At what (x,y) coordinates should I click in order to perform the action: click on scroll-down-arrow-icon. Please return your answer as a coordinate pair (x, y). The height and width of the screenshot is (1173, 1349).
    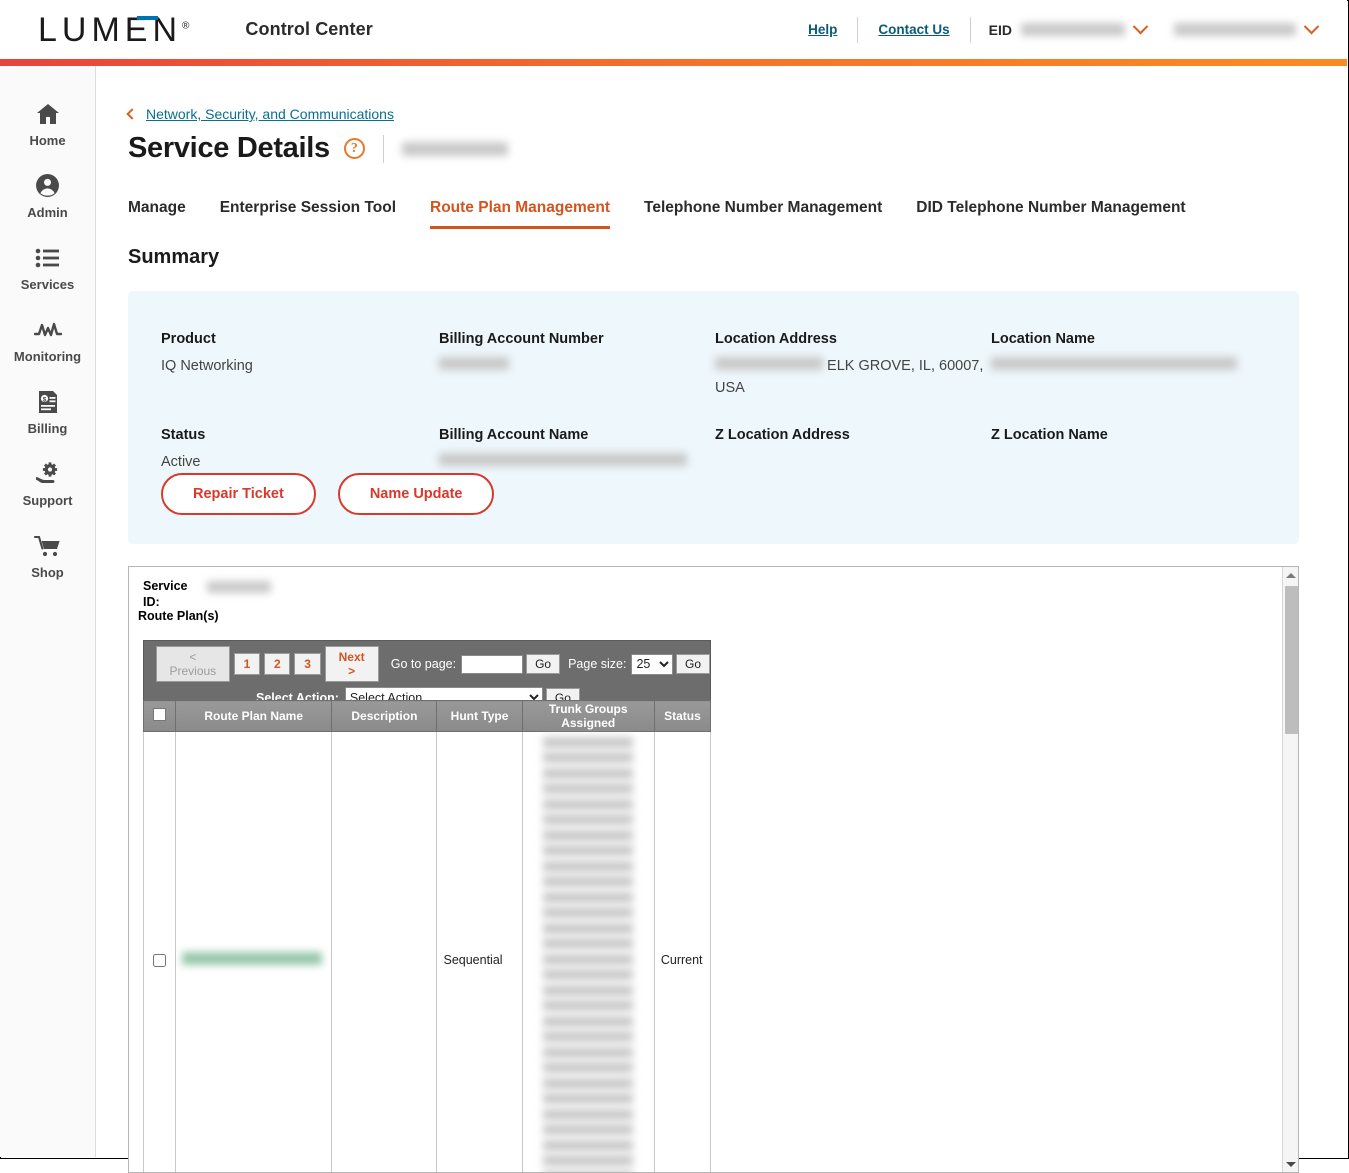
    Looking at the image, I should click on (1291, 1164).